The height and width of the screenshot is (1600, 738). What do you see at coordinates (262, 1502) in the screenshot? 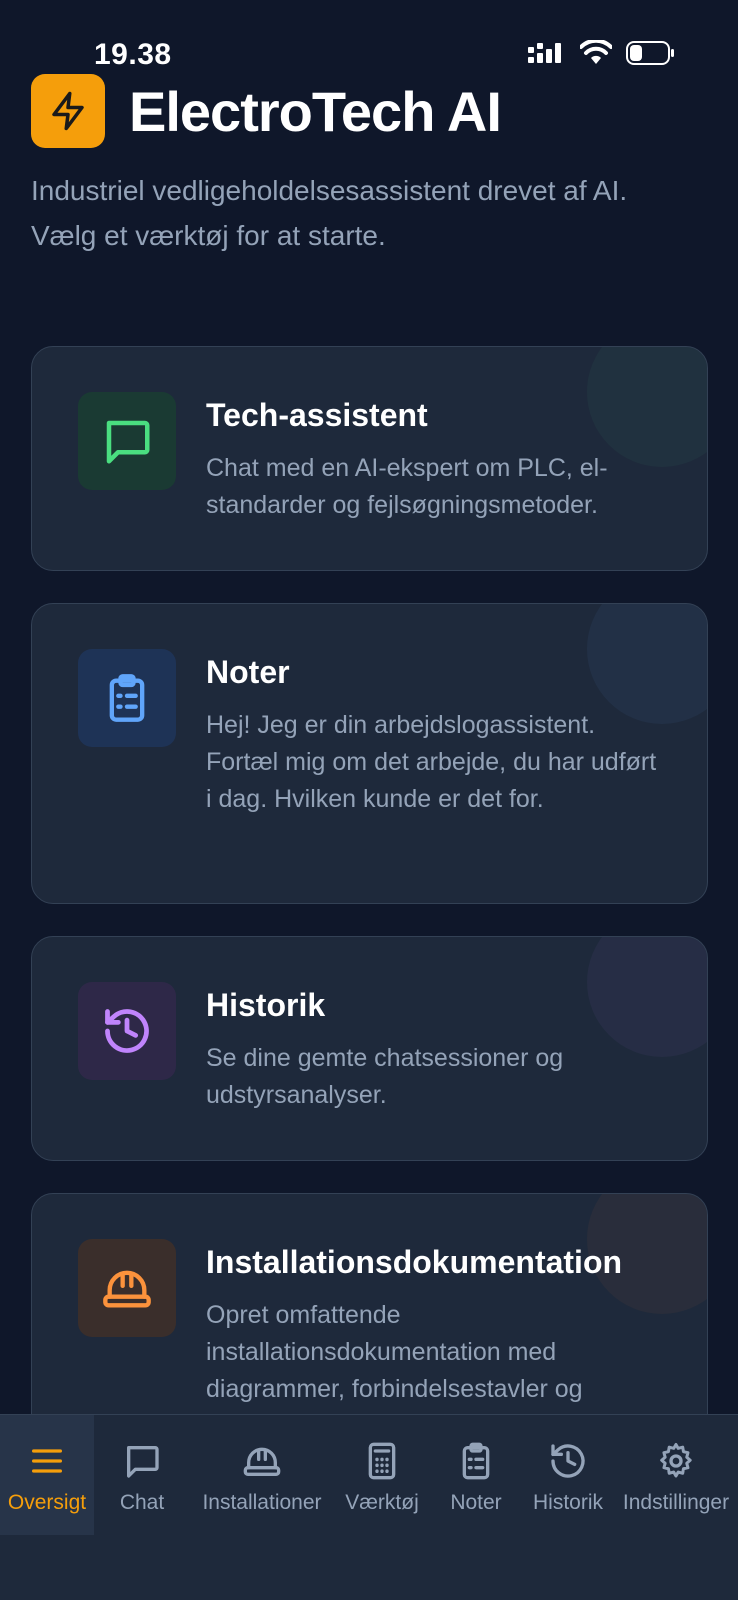
I see `nav-label: Installationer` at bounding box center [262, 1502].